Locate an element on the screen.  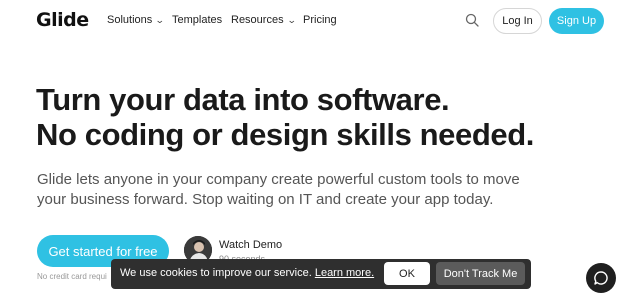
no-credit-card-note: No credit card requi is located at coordinates (72, 276).